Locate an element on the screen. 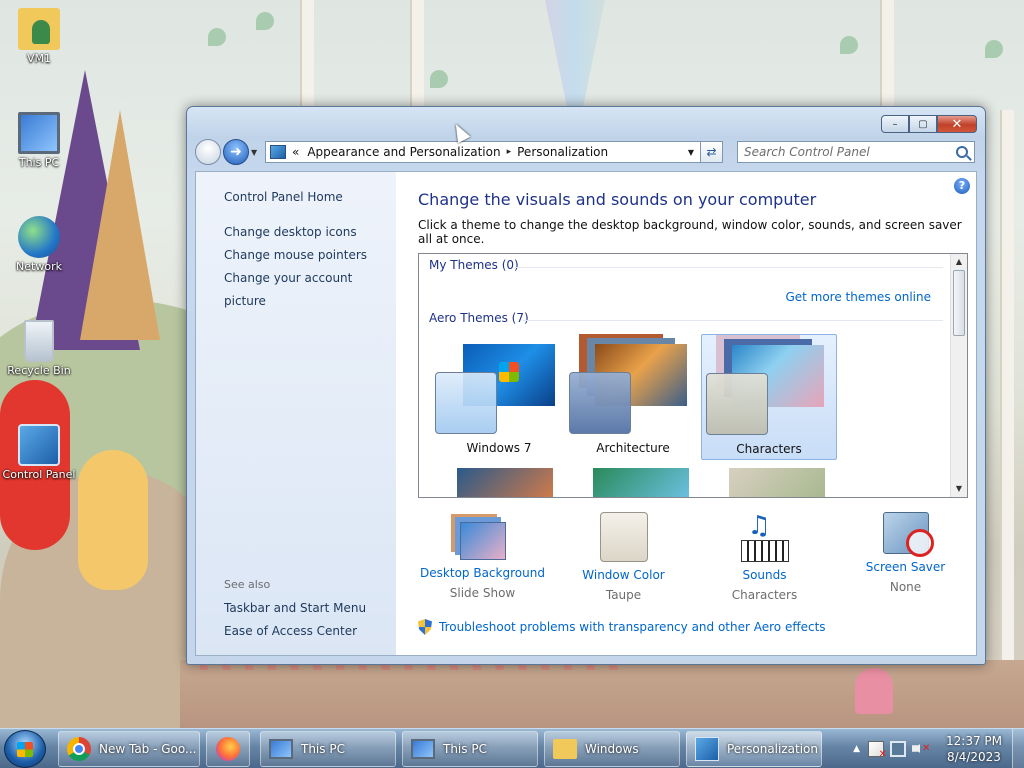  window-color-setting: Window Color Taupe is located at coordinates (623, 557).